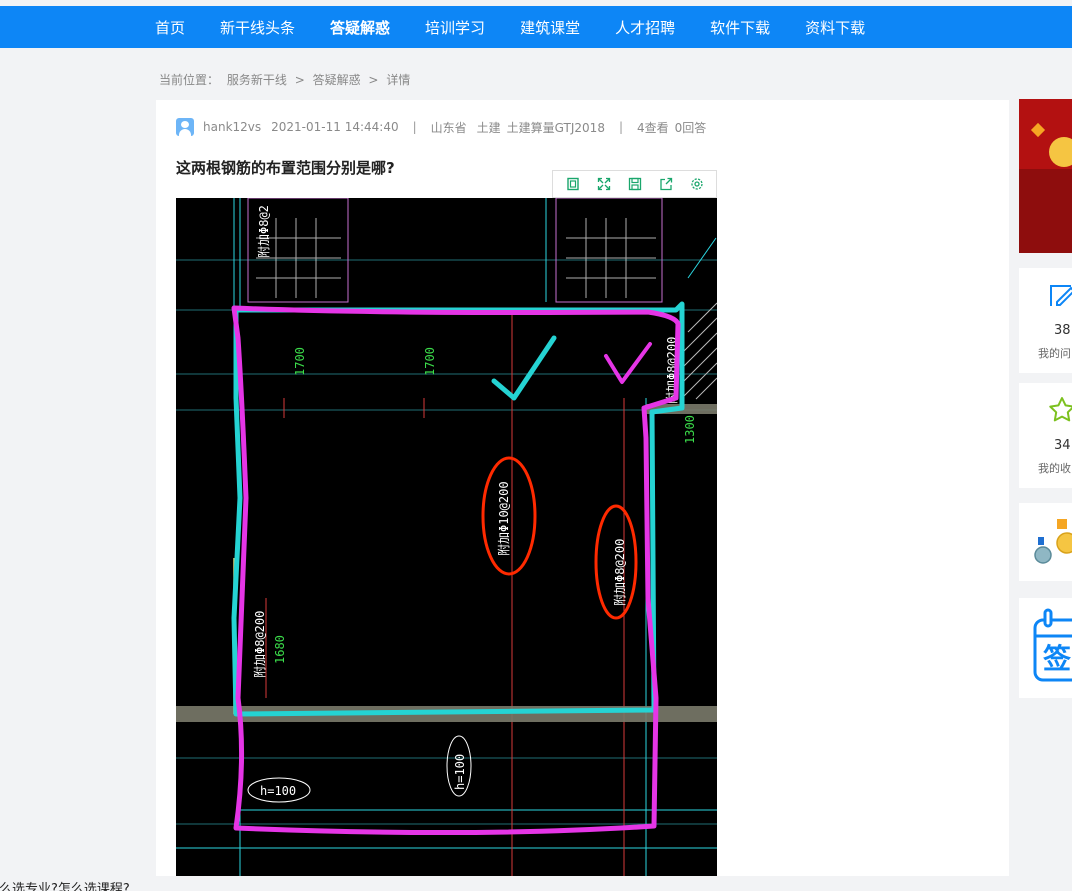  What do you see at coordinates (697, 184) in the screenshot?
I see `settings-icon` at bounding box center [697, 184].